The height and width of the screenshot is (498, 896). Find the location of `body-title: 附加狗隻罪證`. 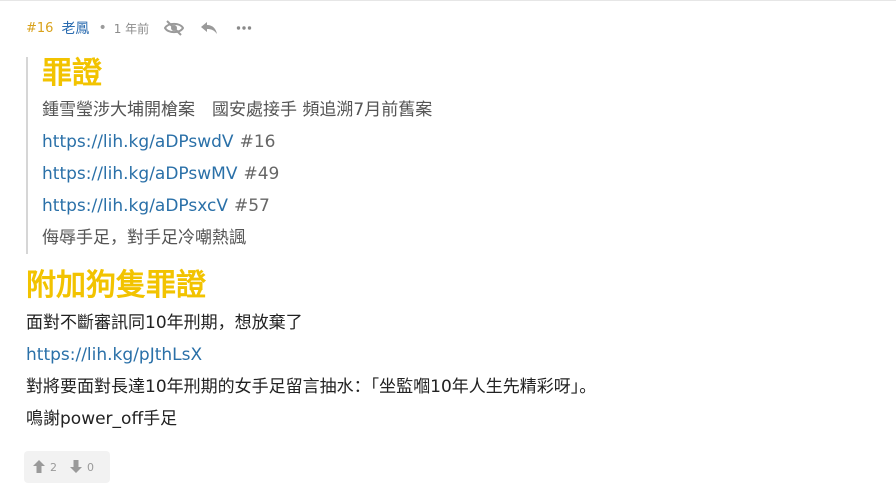

body-title: 附加狗隻罪證 is located at coordinates (116, 285).